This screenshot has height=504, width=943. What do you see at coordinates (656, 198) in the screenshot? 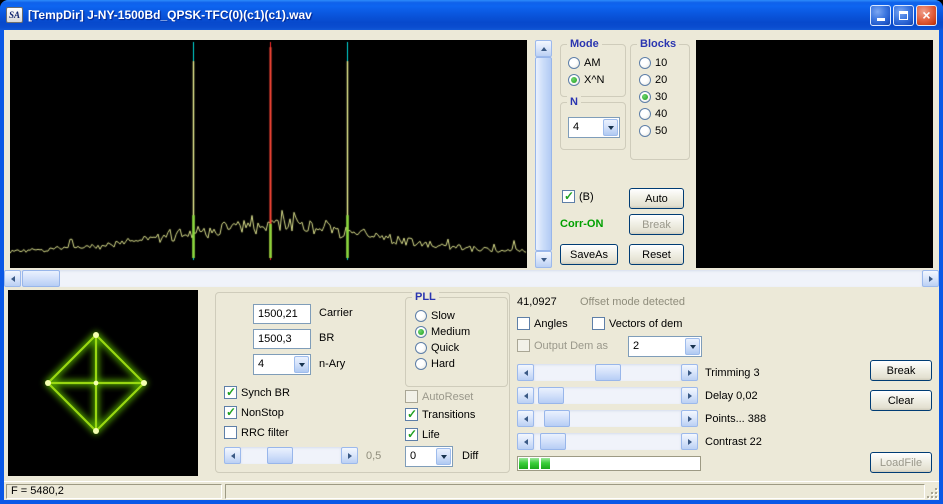
I see `auto-button: Auto` at bounding box center [656, 198].